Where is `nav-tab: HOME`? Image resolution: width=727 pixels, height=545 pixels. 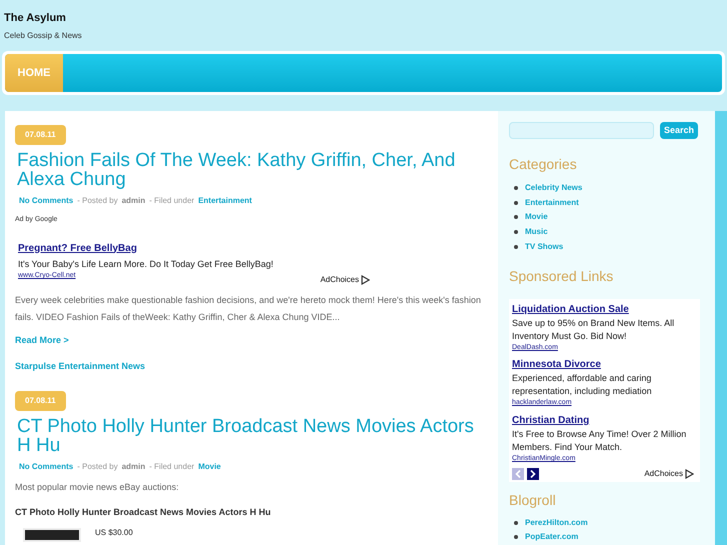 nav-tab: HOME is located at coordinates (34, 73).